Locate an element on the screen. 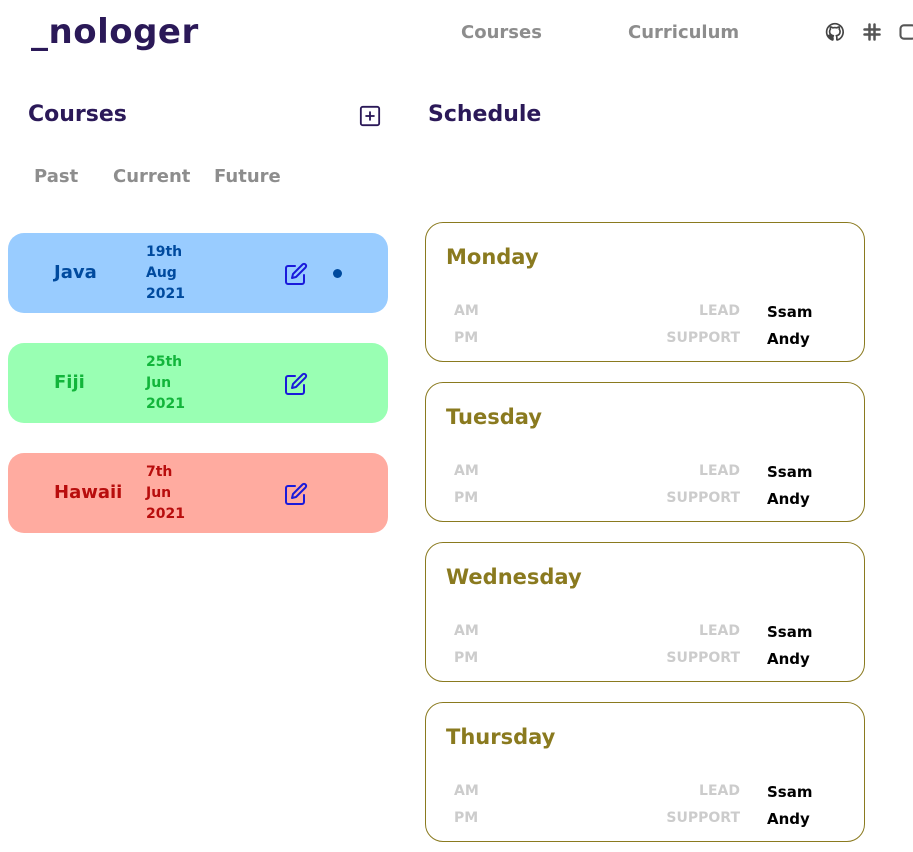 Image resolution: width=913 pixels, height=852 pixels. day-card-wednesday: Wednesday AM PM LEAD SUPPORT Ssam Andy is located at coordinates (645, 612).